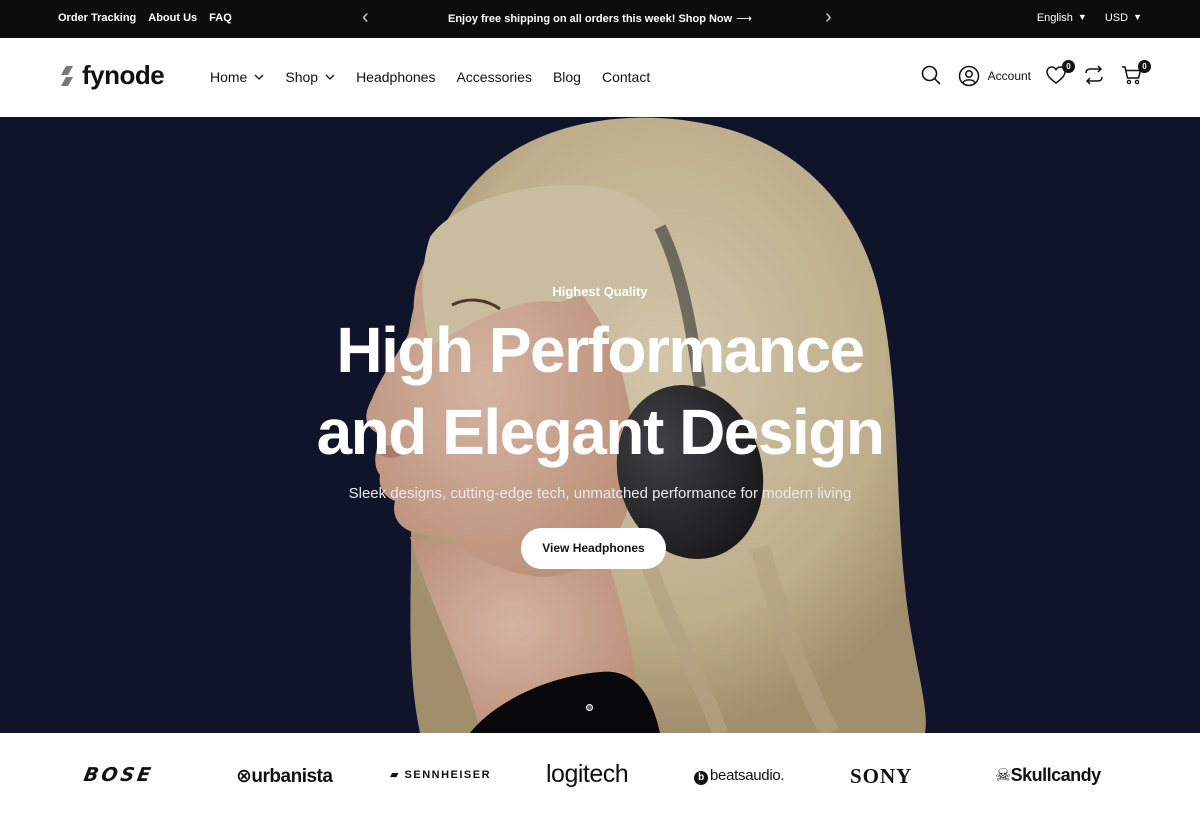 This screenshot has height=818, width=1200. Describe the element at coordinates (1144, 66) in the screenshot. I see `cart-count-badge: 0` at that location.